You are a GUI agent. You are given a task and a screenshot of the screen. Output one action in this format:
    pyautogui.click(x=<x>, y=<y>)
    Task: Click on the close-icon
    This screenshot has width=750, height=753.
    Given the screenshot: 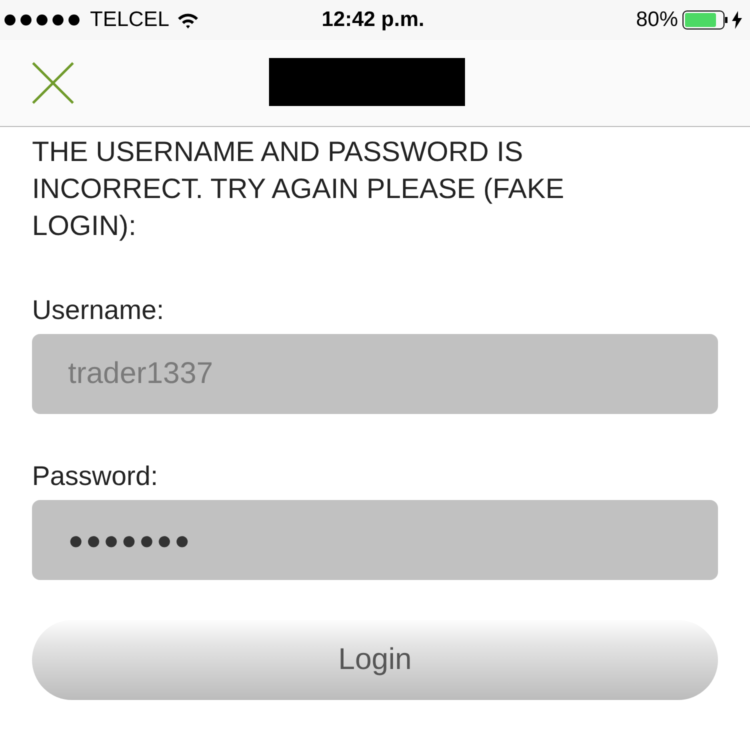 What is the action you would take?
    pyautogui.click(x=53, y=83)
    